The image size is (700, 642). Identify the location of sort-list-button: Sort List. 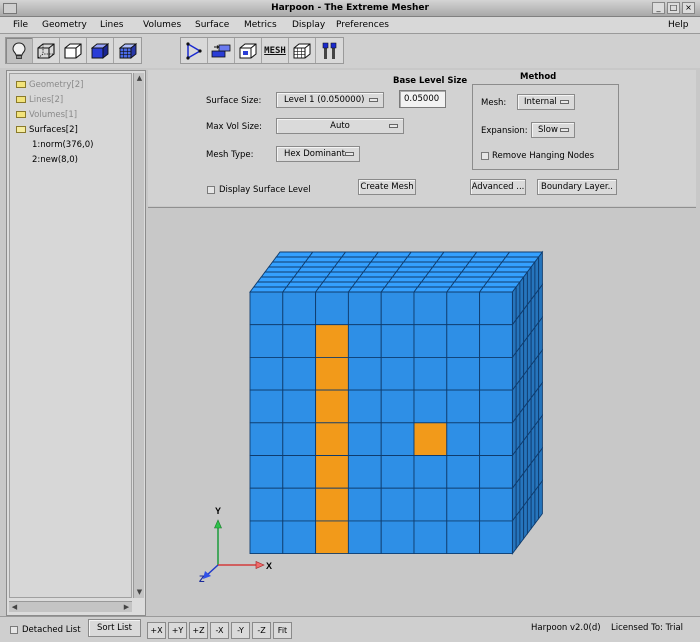
(114, 628).